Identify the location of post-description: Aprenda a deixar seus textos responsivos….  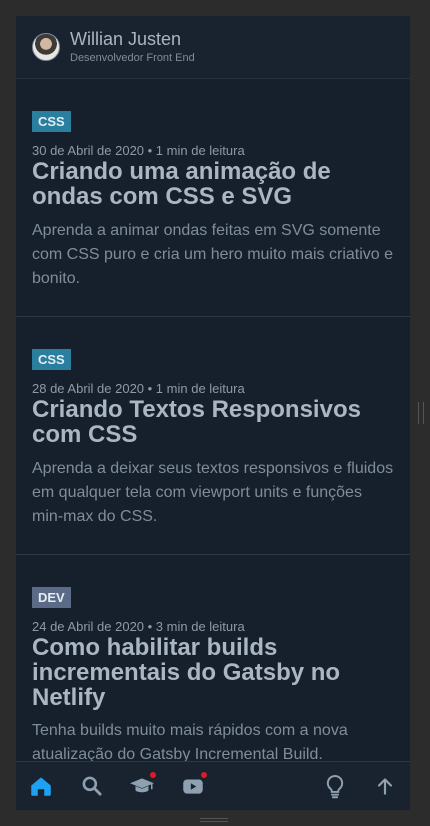
(213, 492).